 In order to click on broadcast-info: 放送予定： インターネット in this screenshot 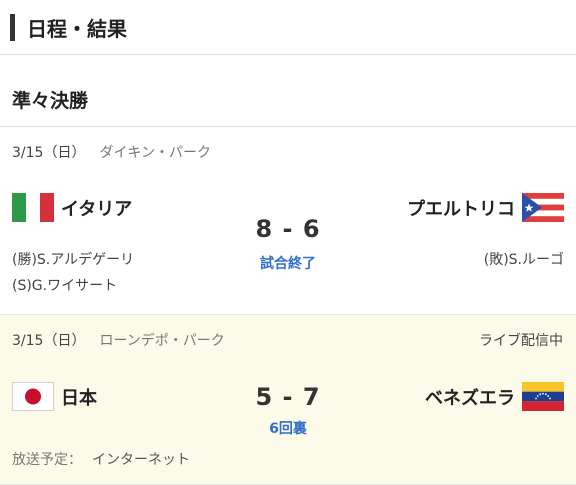, I will do `click(101, 459)`.